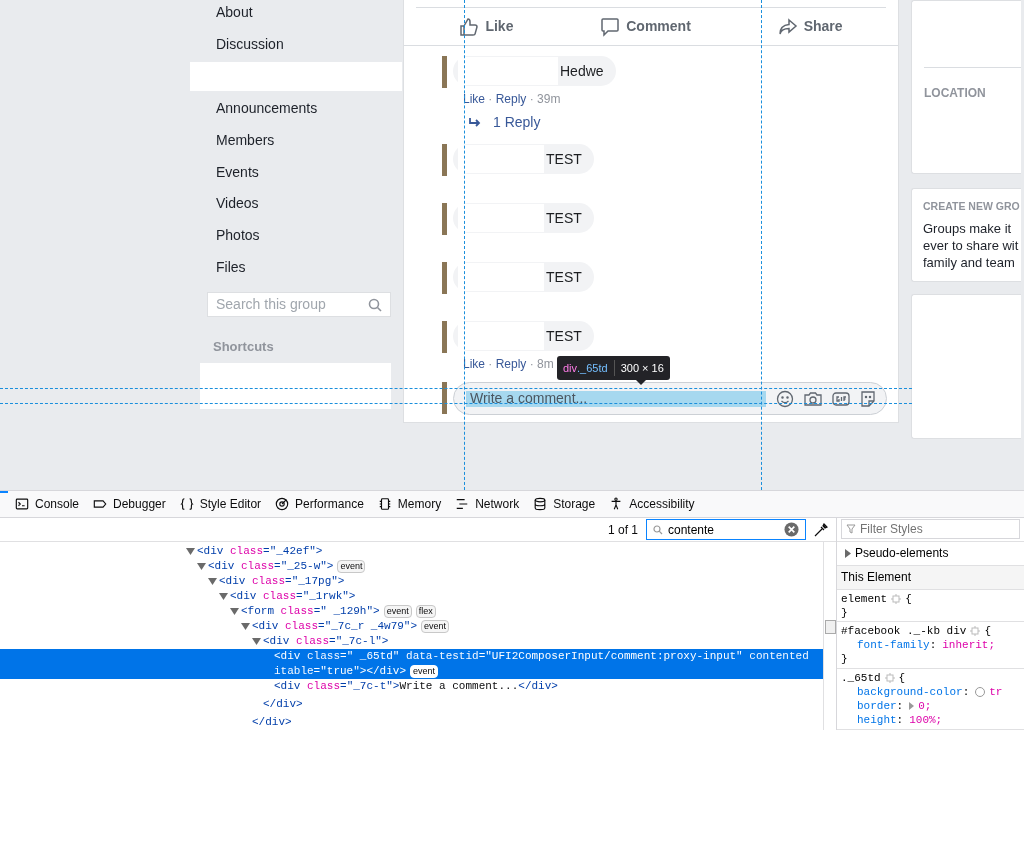  I want to click on body-text: family and team, so click(969, 262).